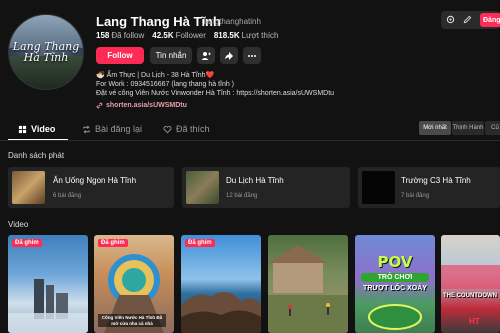  What do you see at coordinates (415, 196) in the screenshot?
I see `playlist-count: 7 bài đăng` at bounding box center [415, 196].